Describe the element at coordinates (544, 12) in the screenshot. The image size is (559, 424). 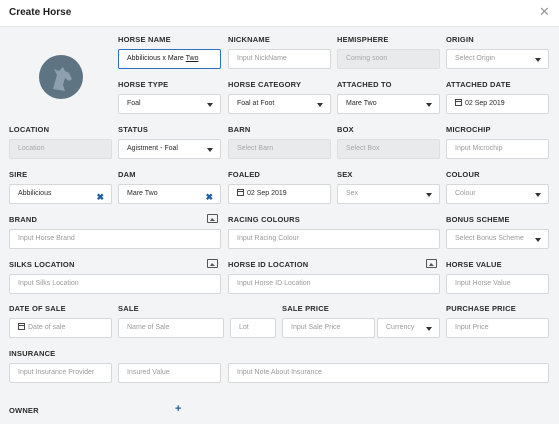
I see `close-icon: ✕` at that location.